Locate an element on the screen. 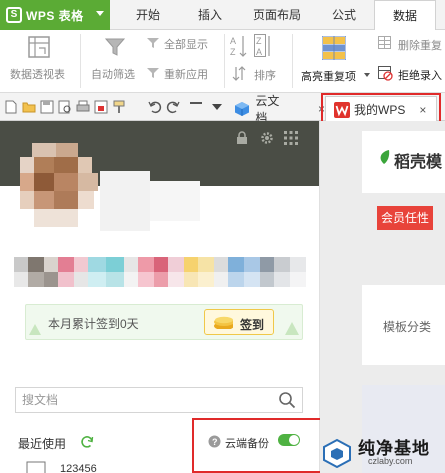 The width and height of the screenshot is (445, 473). redo-icon is located at coordinates (173, 107).